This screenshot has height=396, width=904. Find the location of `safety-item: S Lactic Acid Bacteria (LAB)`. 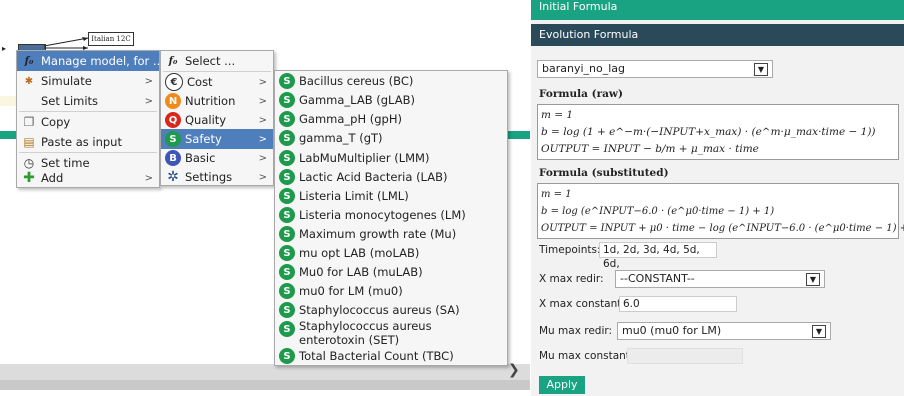

safety-item: S Lactic Acid Bacteria (LAB) is located at coordinates (391, 177).